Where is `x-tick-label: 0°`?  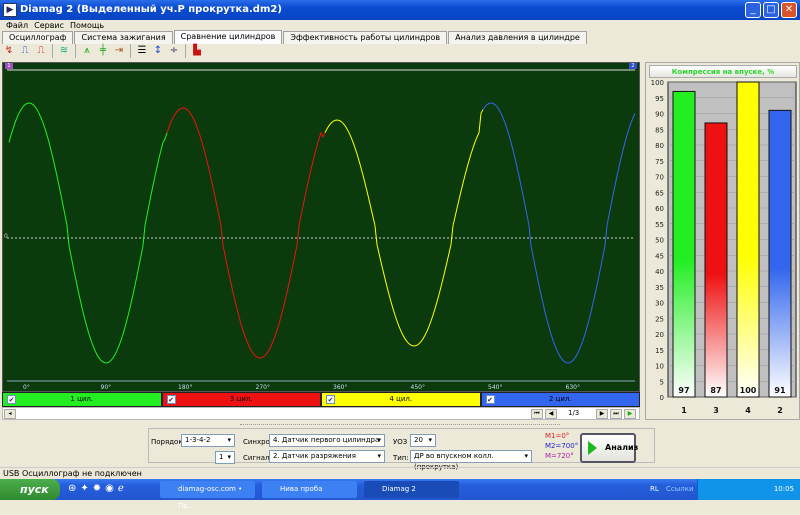
x-tick-label: 0° is located at coordinates (26, 387).